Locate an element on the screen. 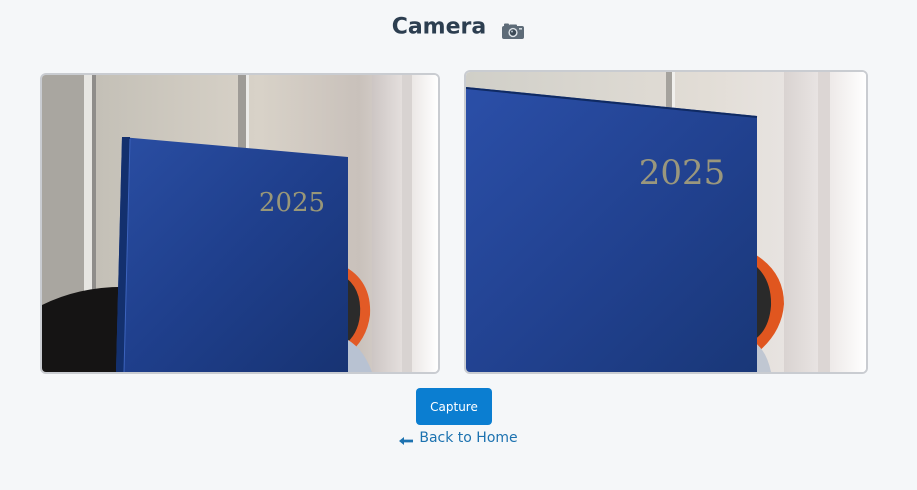 The height and width of the screenshot is (490, 917). arrow-left-icon is located at coordinates (406, 438).